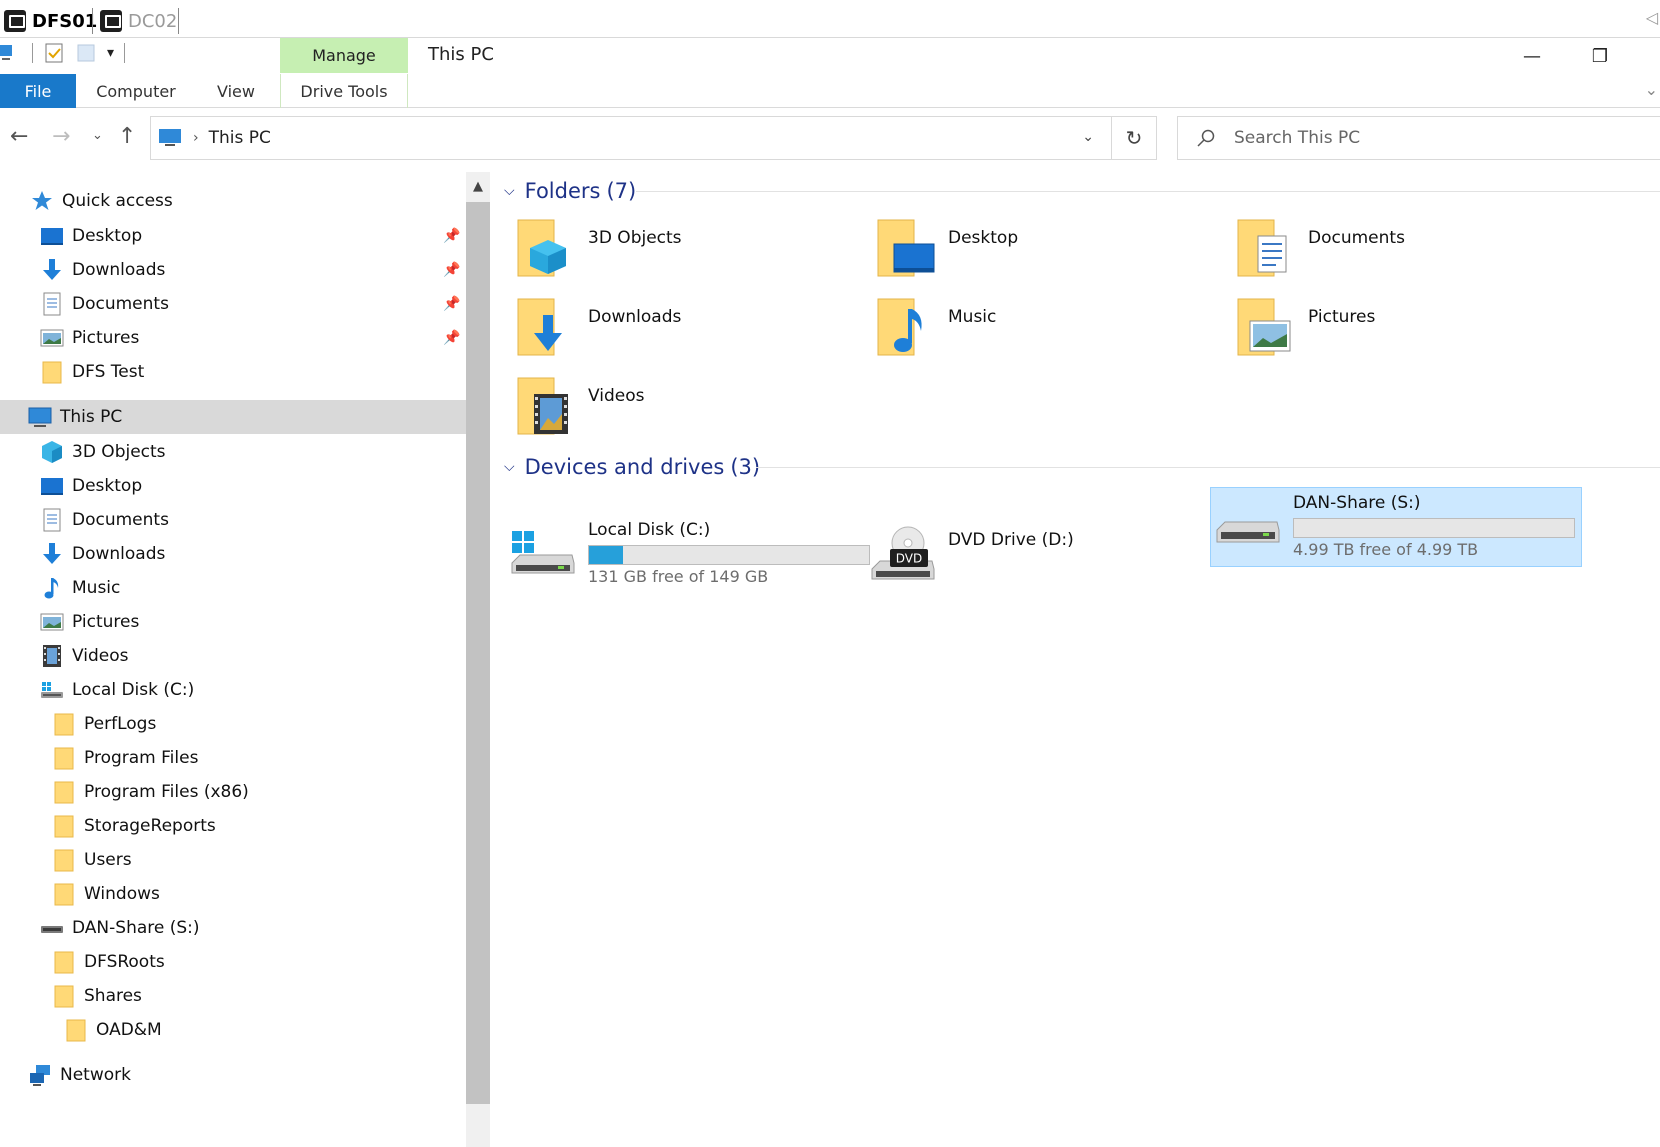 This screenshot has width=1660, height=1147. What do you see at coordinates (233, 622) in the screenshot?
I see `nav-pc-pictures: Pictures` at bounding box center [233, 622].